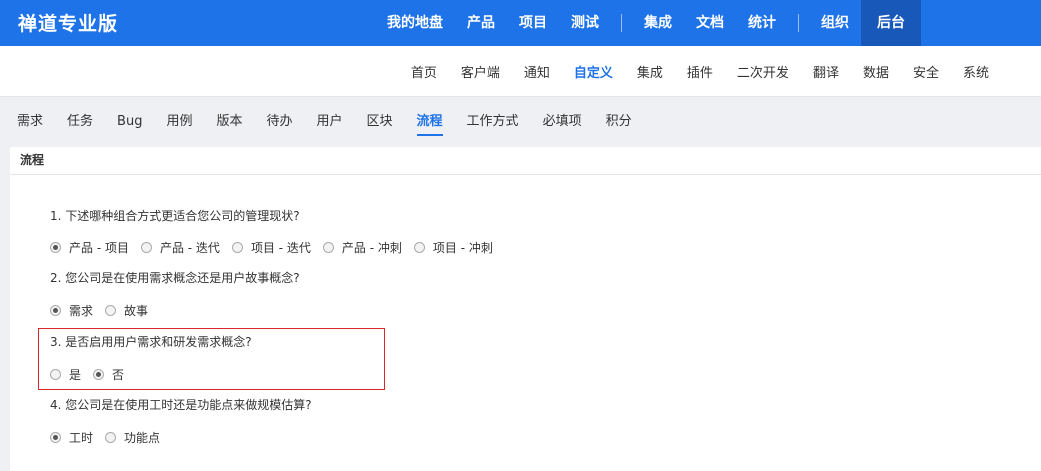  I want to click on nav-project: 项目, so click(533, 23).